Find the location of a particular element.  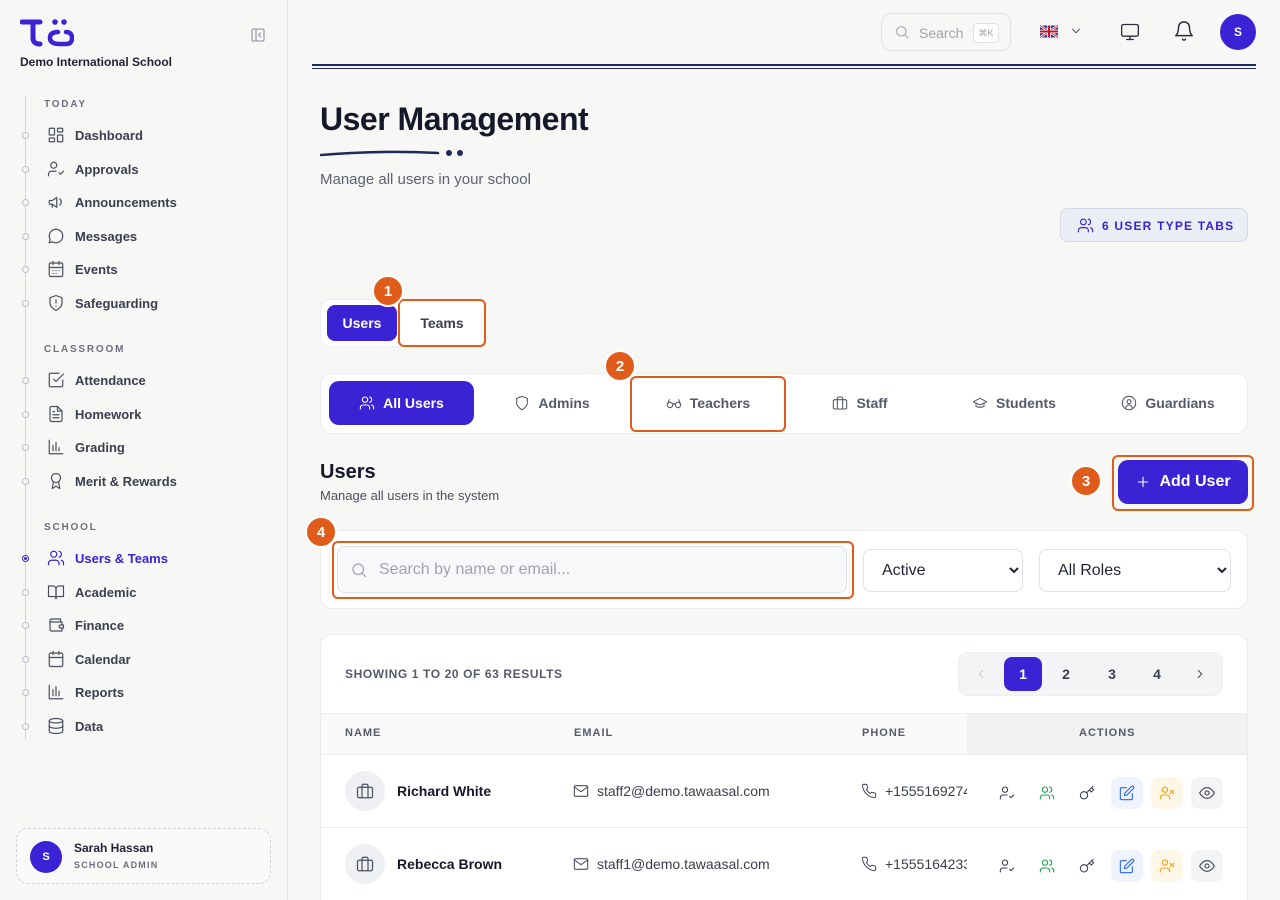

mail-icon is located at coordinates (581, 791).